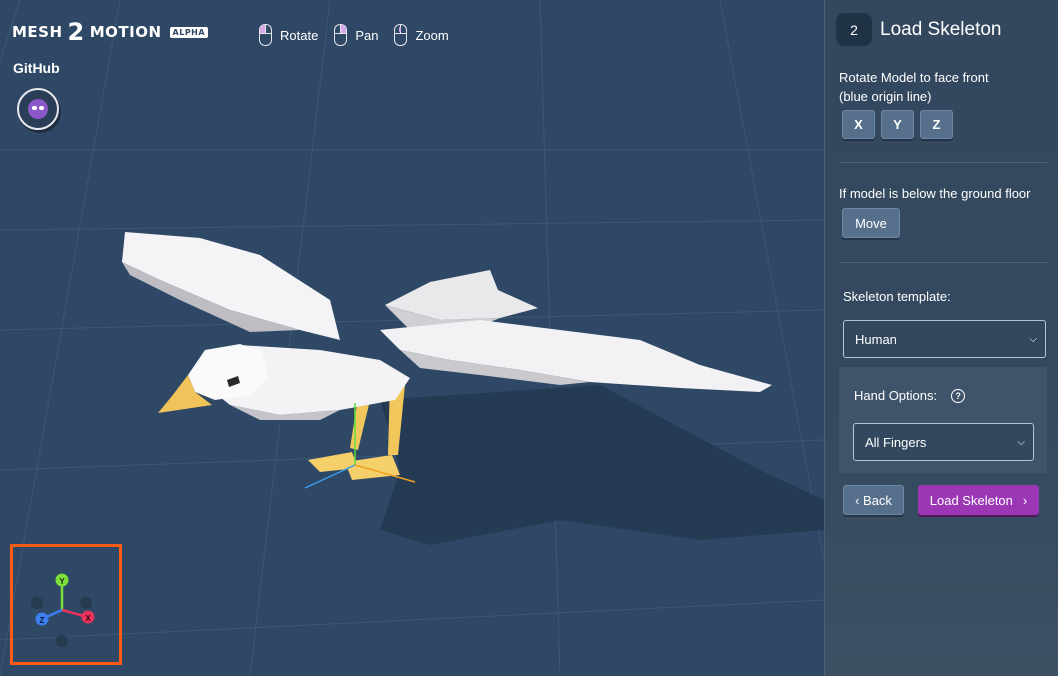  Describe the element at coordinates (897, 296) in the screenshot. I see `skeleton-template-label: Skeleton template:` at that location.